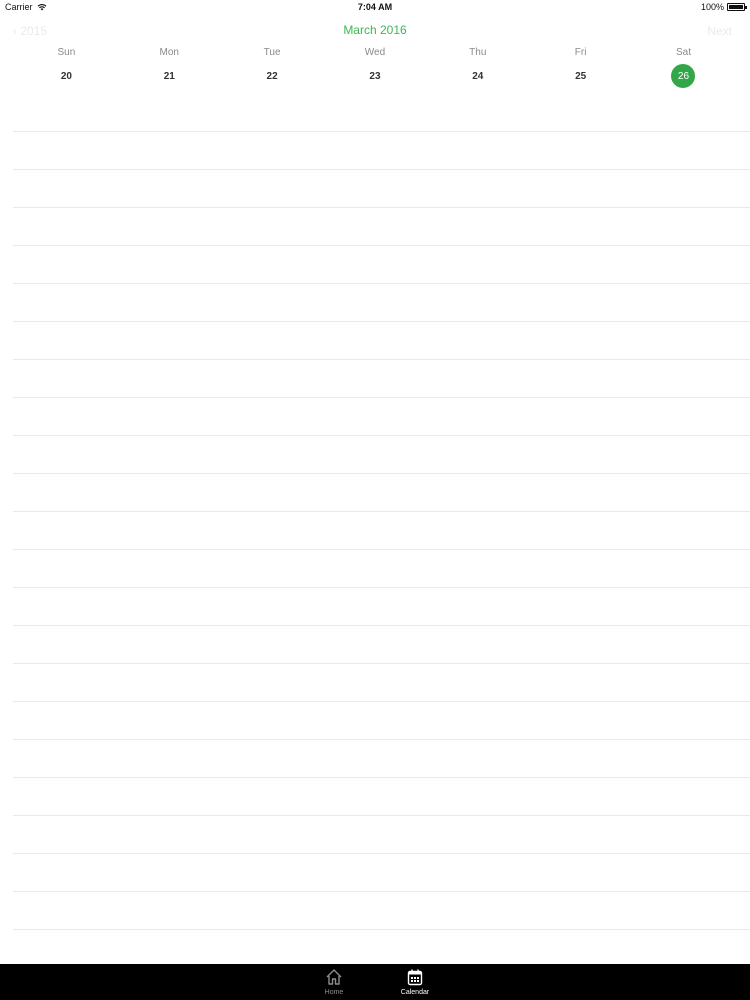 The image size is (750, 1000). I want to click on week-strip: Sun 20 Mon 21 Tue 22 Wed 23 Thu 24 Fri 25 Sat 26, so click(375, 66).